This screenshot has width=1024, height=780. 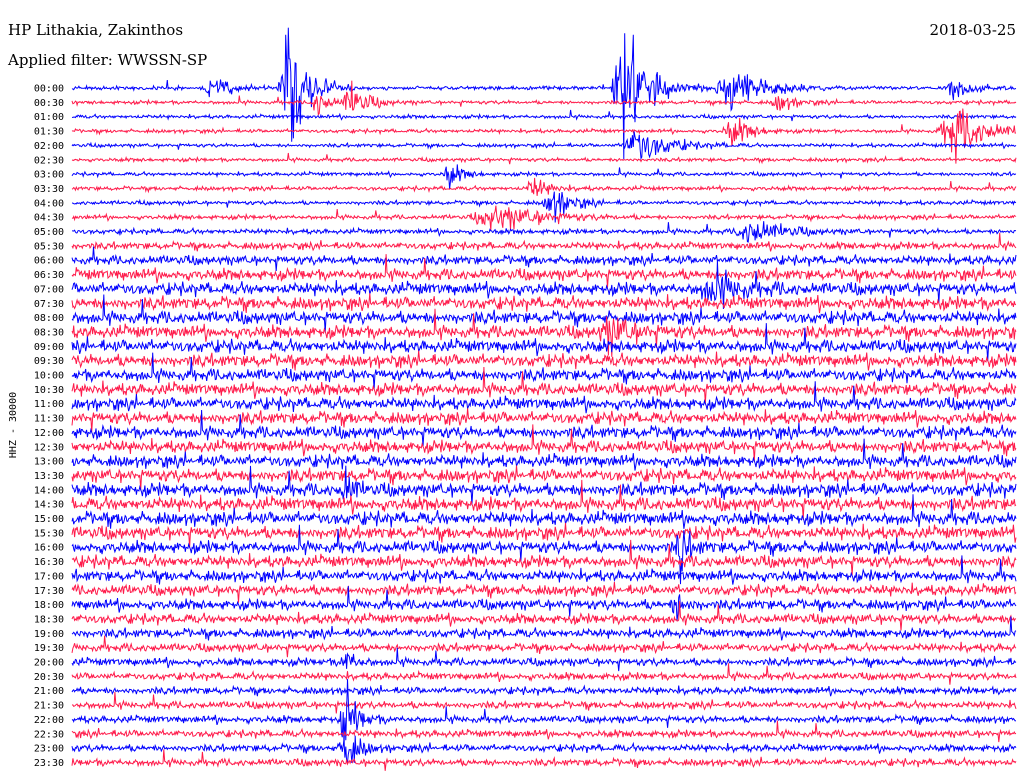 I want to click on time-tick-label: 11:30, so click(x=49, y=419).